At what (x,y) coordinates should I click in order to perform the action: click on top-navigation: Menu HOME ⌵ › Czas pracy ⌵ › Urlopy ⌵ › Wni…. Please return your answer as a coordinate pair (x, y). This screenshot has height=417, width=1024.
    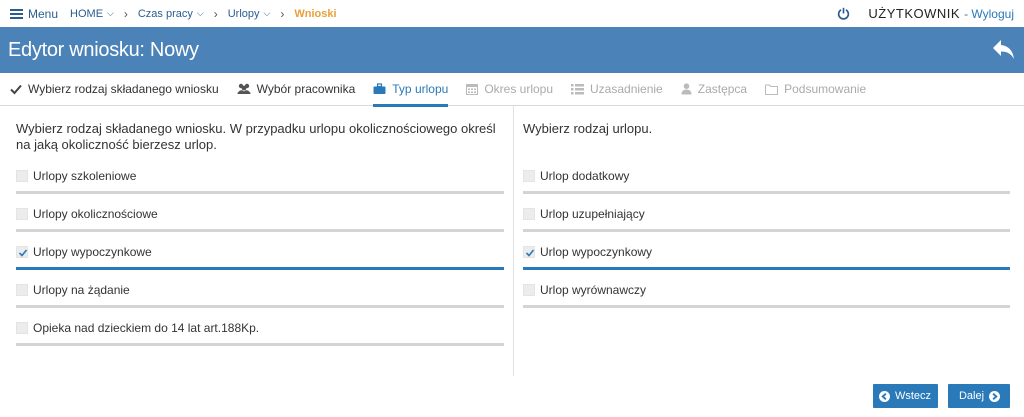
    Looking at the image, I should click on (512, 13).